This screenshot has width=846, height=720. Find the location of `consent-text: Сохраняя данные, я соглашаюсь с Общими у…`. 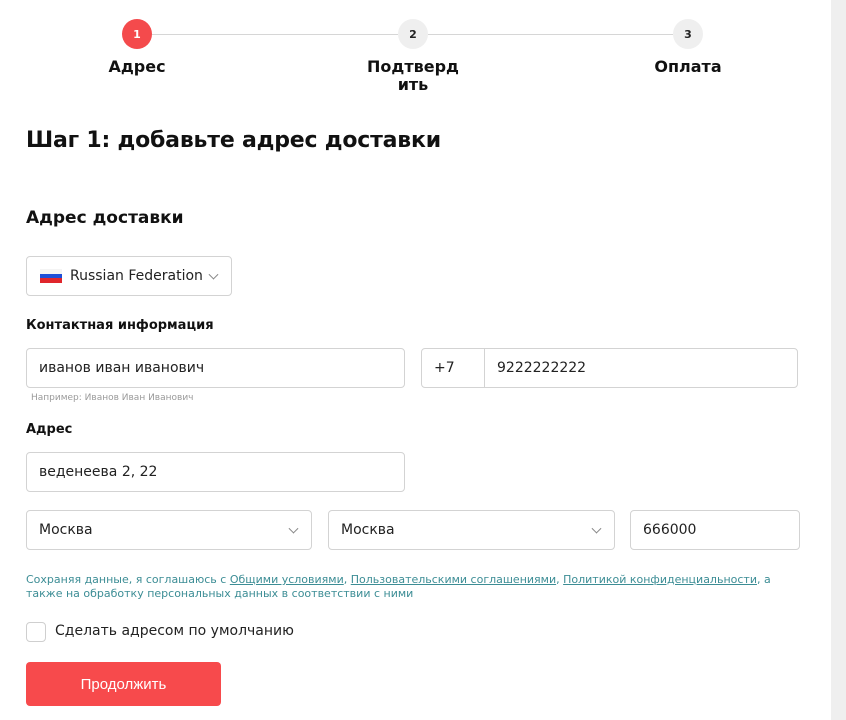

consent-text: Сохраняя данные, я соглашаюсь с Общими у… is located at coordinates (411, 587).